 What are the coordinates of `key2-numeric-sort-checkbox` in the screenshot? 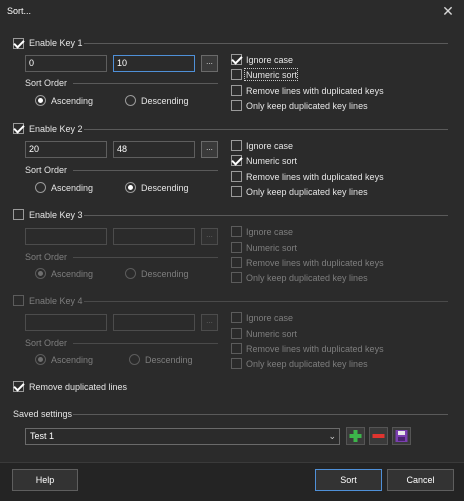 It's located at (236, 160).